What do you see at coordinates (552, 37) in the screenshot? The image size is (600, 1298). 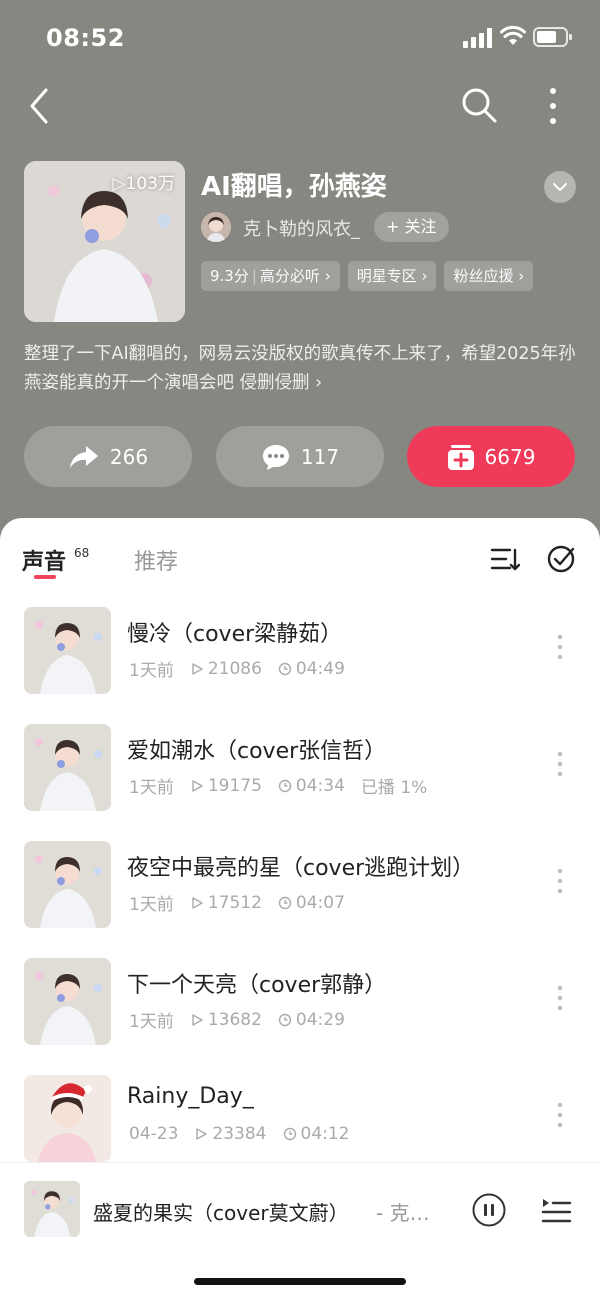 I see `battery-icon` at bounding box center [552, 37].